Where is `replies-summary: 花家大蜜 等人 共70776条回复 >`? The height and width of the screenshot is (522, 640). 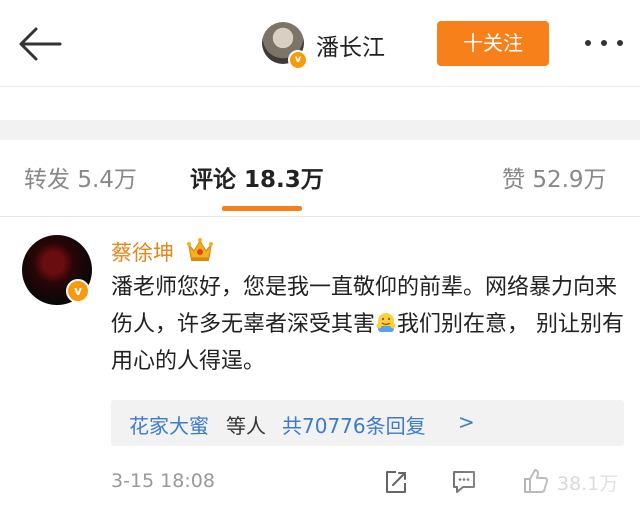
replies-summary: 花家大蜜 等人 共70776条回复 > is located at coordinates (367, 423).